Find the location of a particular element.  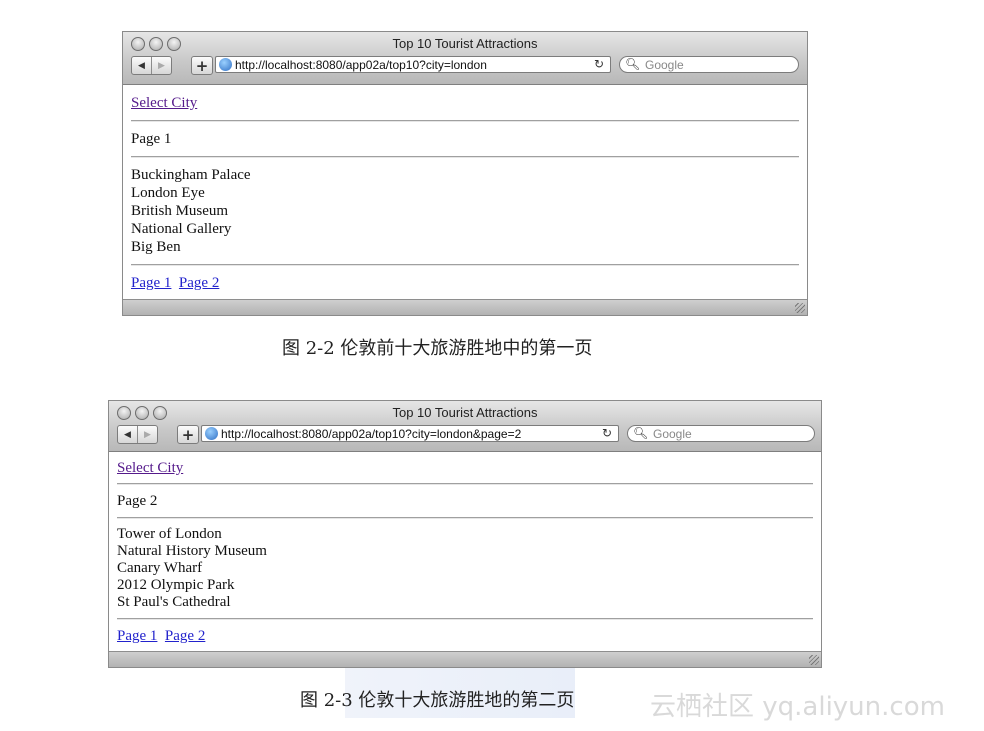

list-item: Big Ben is located at coordinates (156, 247).